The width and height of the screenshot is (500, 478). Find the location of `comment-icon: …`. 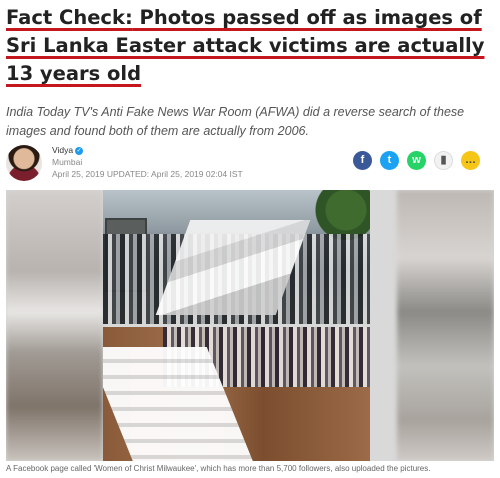

comment-icon: … is located at coordinates (470, 160).